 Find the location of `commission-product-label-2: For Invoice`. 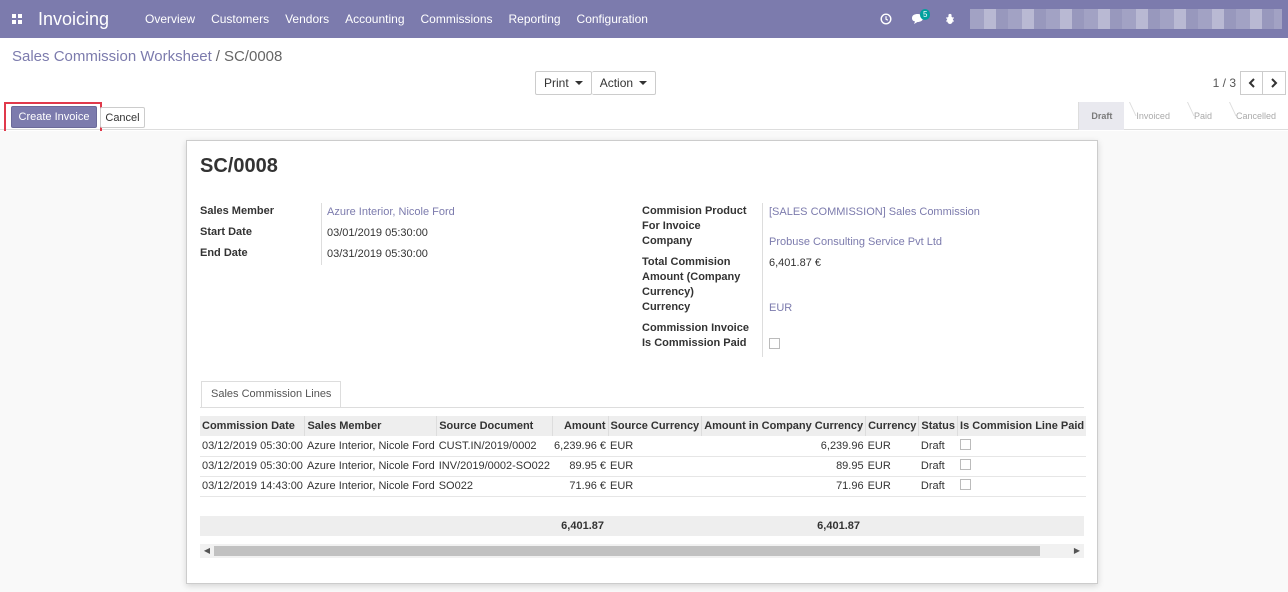

commission-product-label-2: For Invoice is located at coordinates (671, 226).